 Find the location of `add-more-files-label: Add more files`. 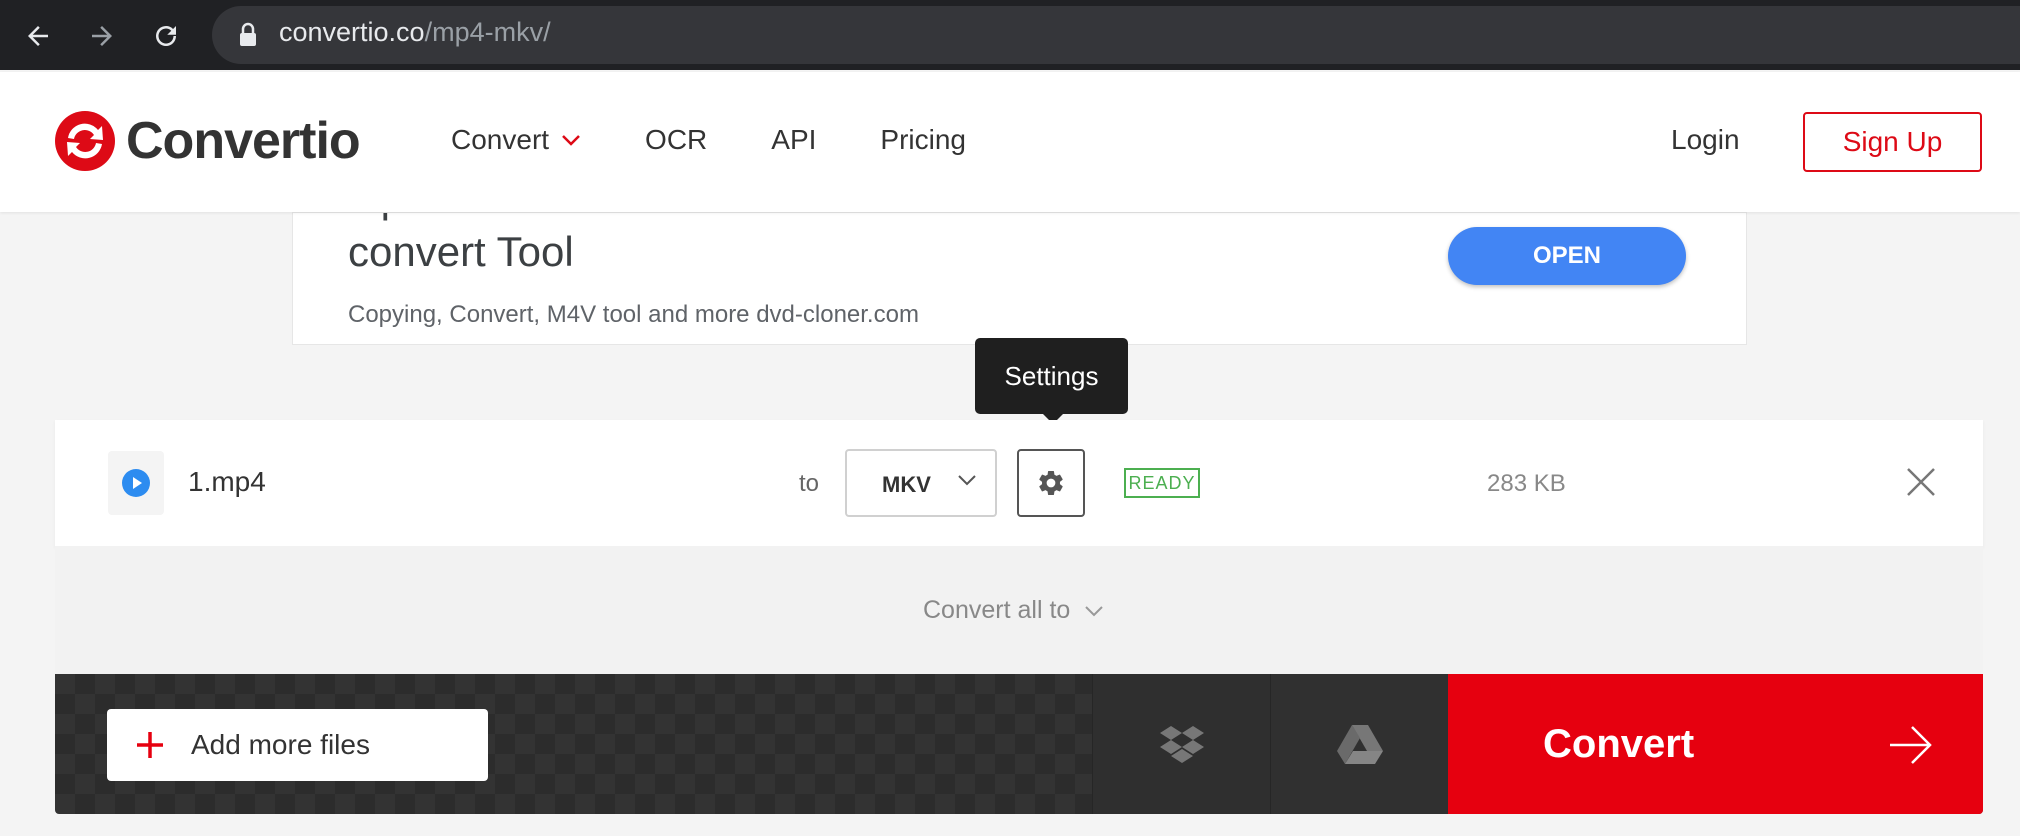

add-more-files-label: Add more files is located at coordinates (280, 744).